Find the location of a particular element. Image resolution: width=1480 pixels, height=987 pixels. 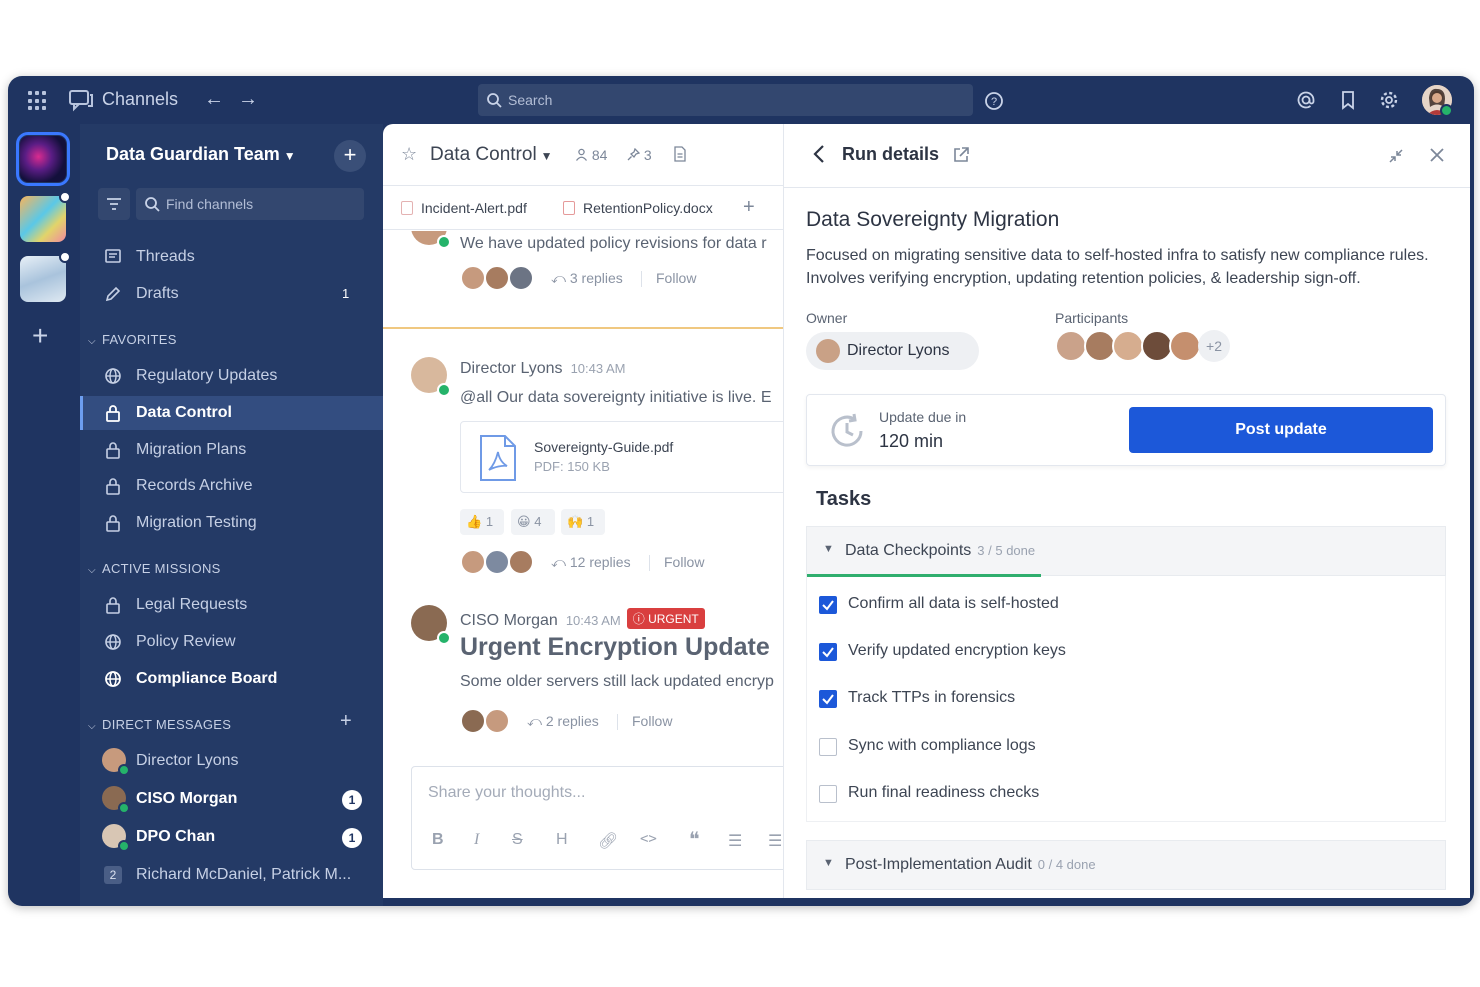

member-count: 84 is located at coordinates (591, 155).